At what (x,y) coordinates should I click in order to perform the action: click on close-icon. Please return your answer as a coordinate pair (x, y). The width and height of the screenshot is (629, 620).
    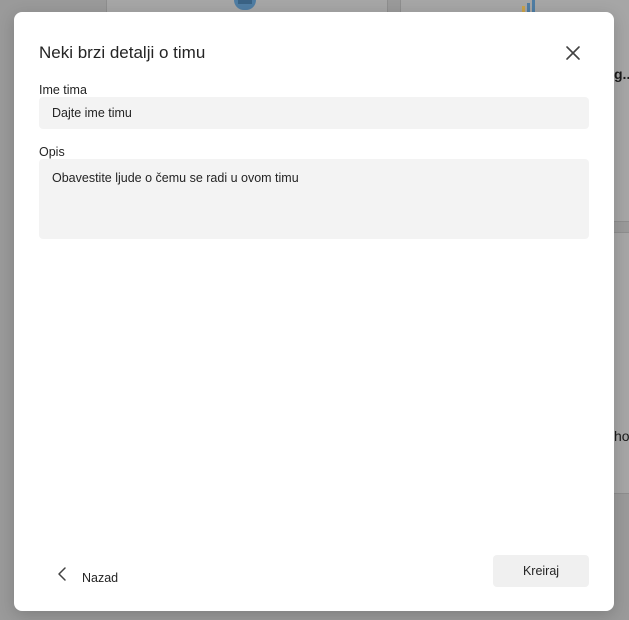
    Looking at the image, I should click on (573, 53).